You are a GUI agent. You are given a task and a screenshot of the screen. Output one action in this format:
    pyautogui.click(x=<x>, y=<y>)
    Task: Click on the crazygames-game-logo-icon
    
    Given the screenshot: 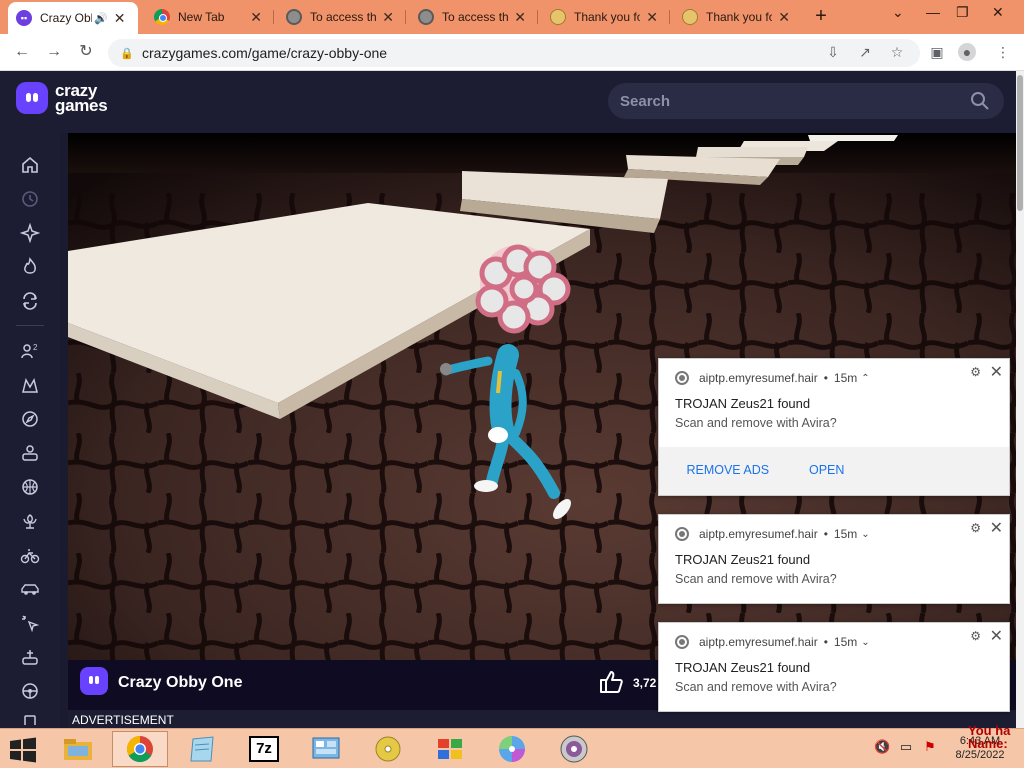 What is the action you would take?
    pyautogui.click(x=94, y=681)
    